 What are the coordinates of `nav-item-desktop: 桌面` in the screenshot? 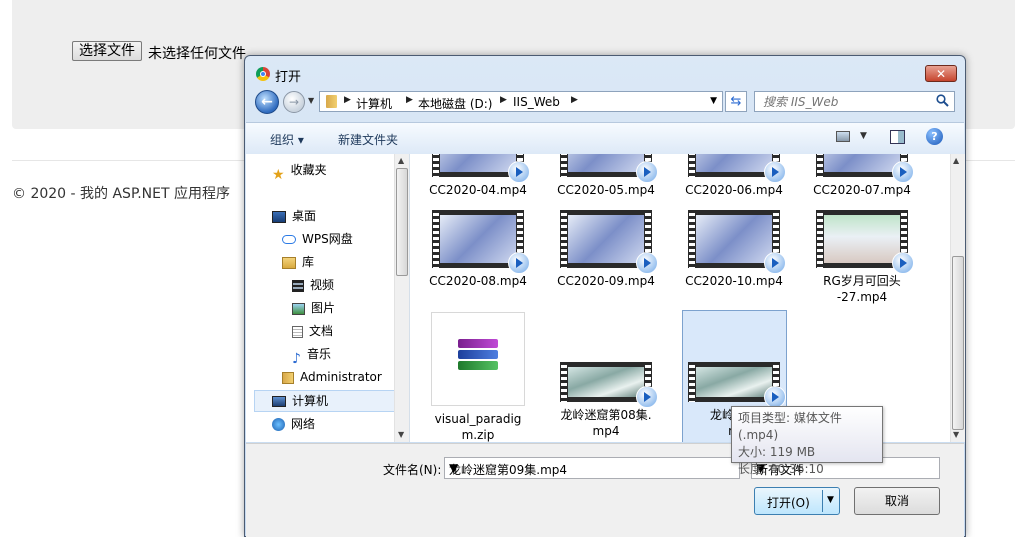 It's located at (294, 216).